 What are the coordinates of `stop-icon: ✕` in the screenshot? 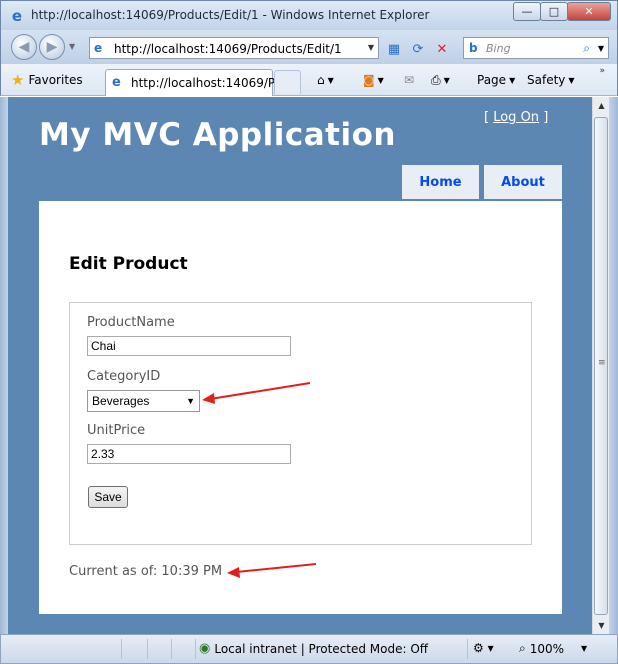 It's located at (442, 49).